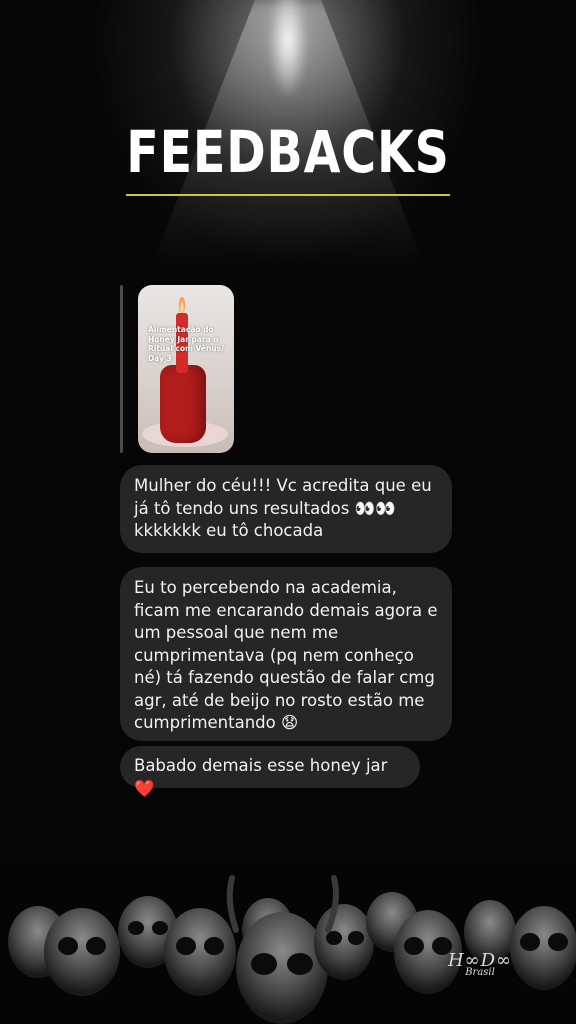  Describe the element at coordinates (183, 404) in the screenshot. I see `jar-shape` at that location.